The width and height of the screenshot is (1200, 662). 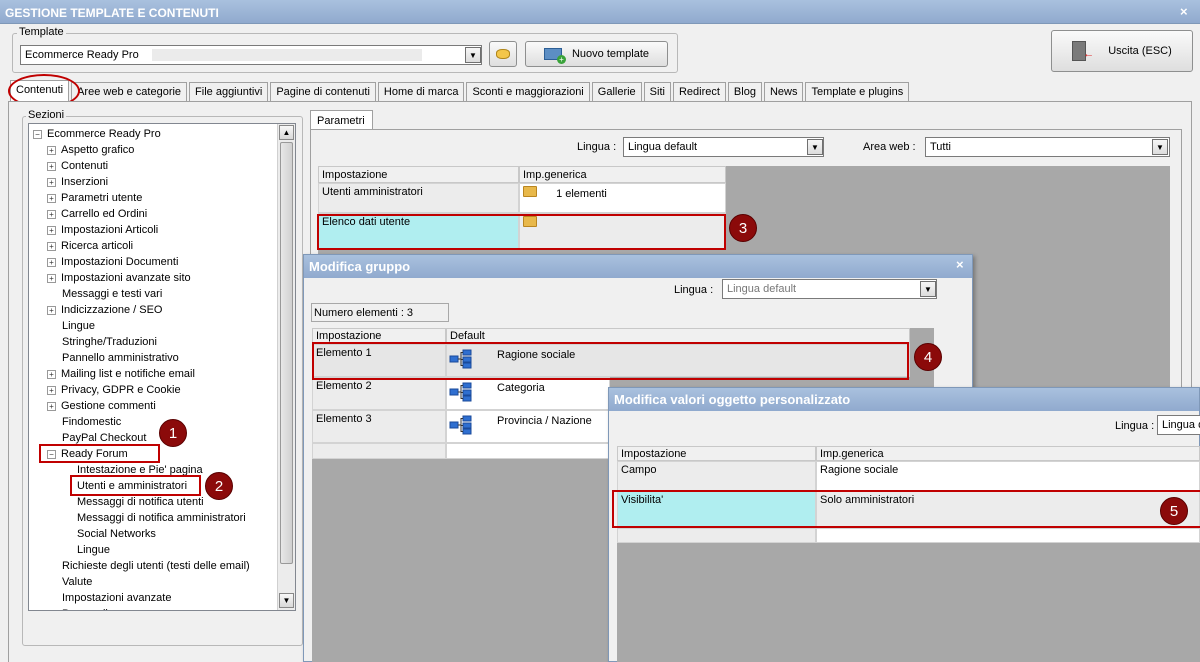 What do you see at coordinates (286, 353) in the screenshot?
I see `scroll-thumb` at bounding box center [286, 353].